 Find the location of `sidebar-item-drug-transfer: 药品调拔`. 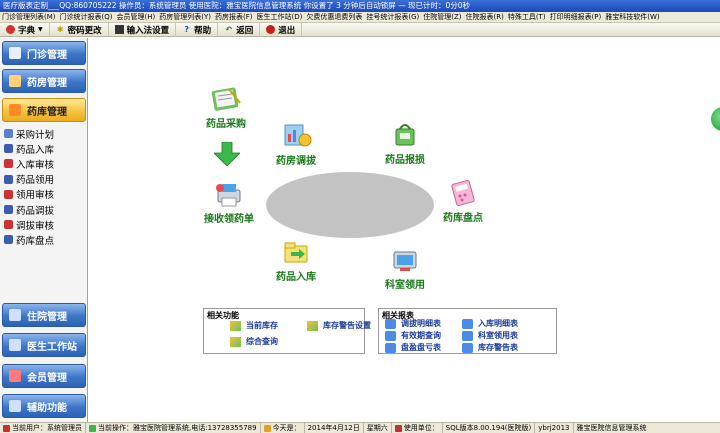

sidebar-item-drug-transfer: 药品调拔 is located at coordinates (46, 209).